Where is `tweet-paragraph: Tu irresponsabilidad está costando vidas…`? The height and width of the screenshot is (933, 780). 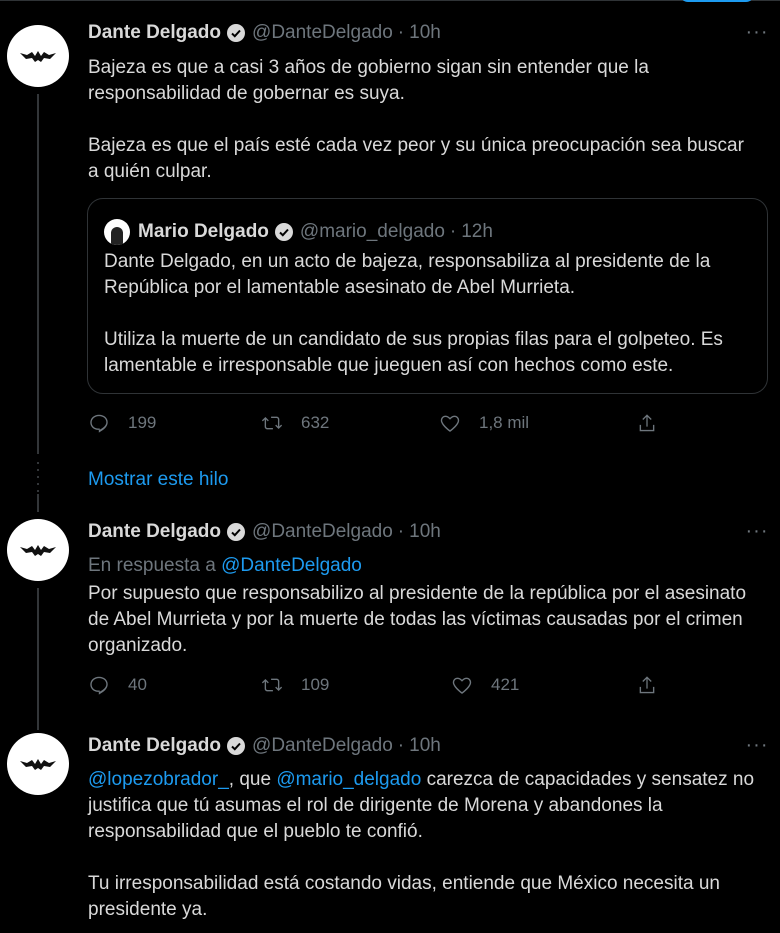
tweet-paragraph: Tu irresponsabilidad está costando vidas… is located at coordinates (404, 896).